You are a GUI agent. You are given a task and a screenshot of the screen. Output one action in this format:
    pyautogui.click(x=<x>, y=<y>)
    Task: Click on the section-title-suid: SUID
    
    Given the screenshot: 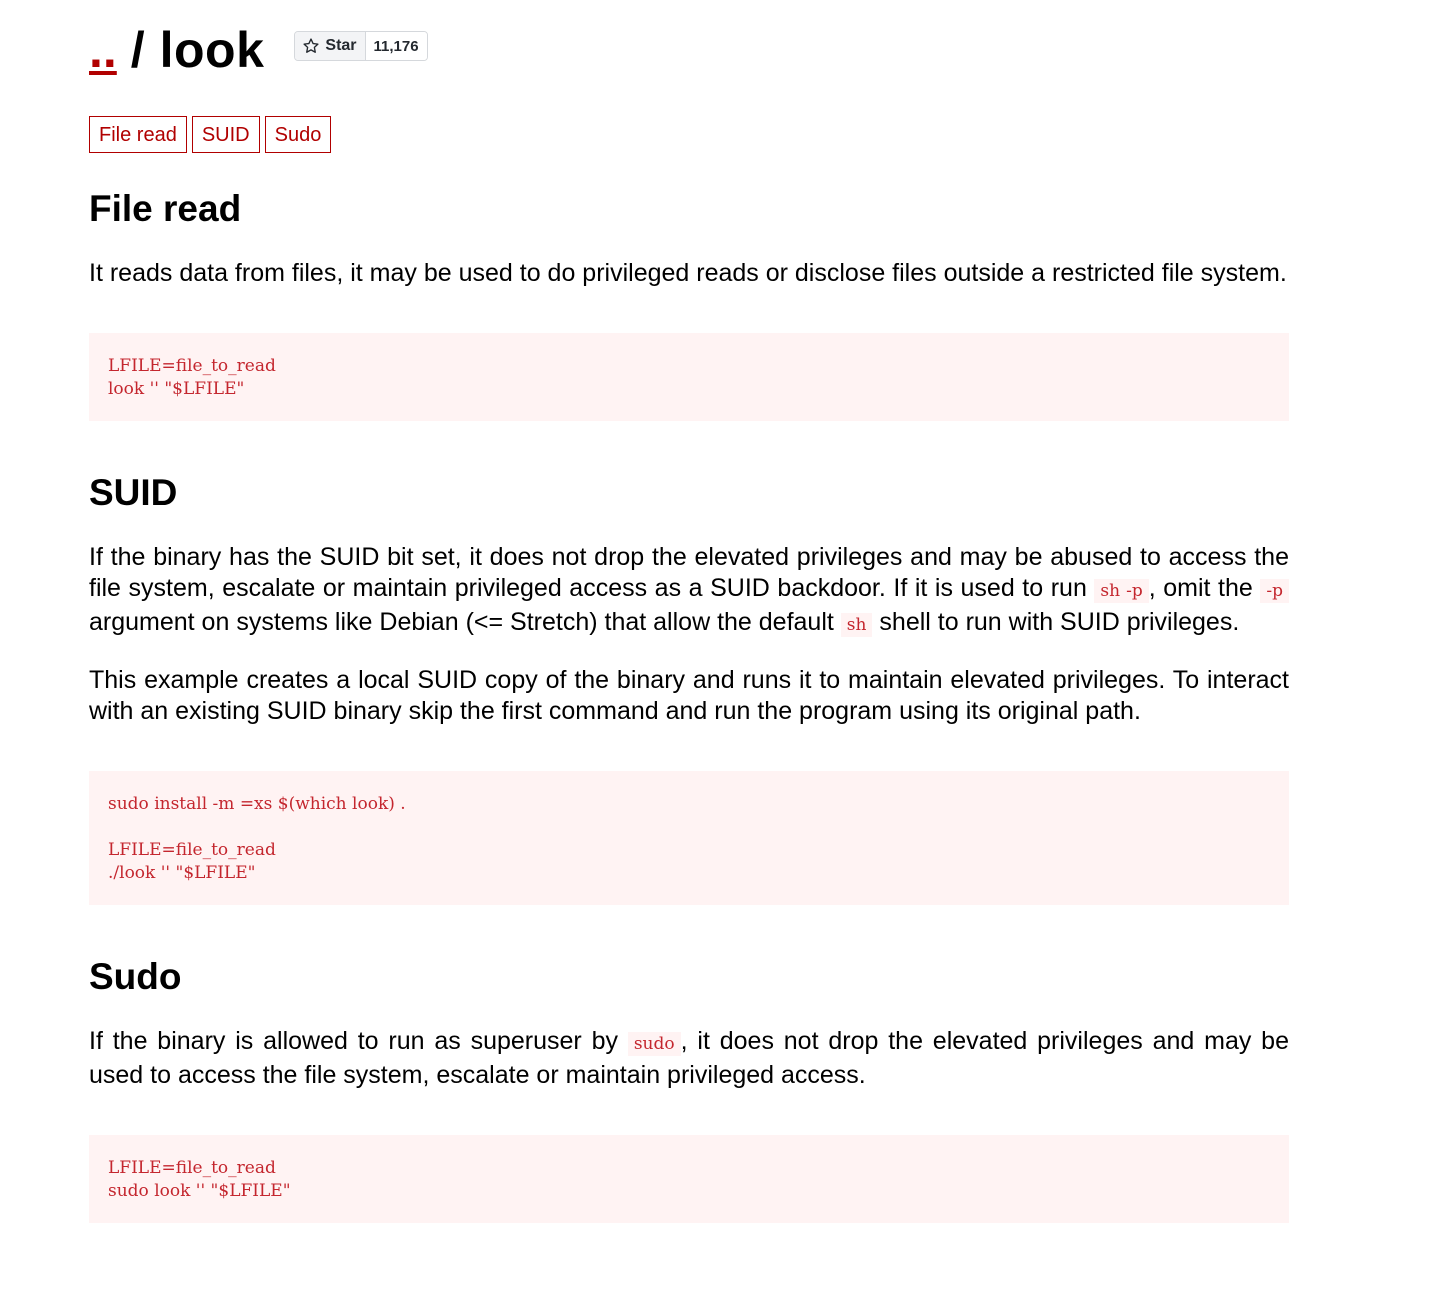 What is the action you would take?
    pyautogui.click(x=133, y=492)
    